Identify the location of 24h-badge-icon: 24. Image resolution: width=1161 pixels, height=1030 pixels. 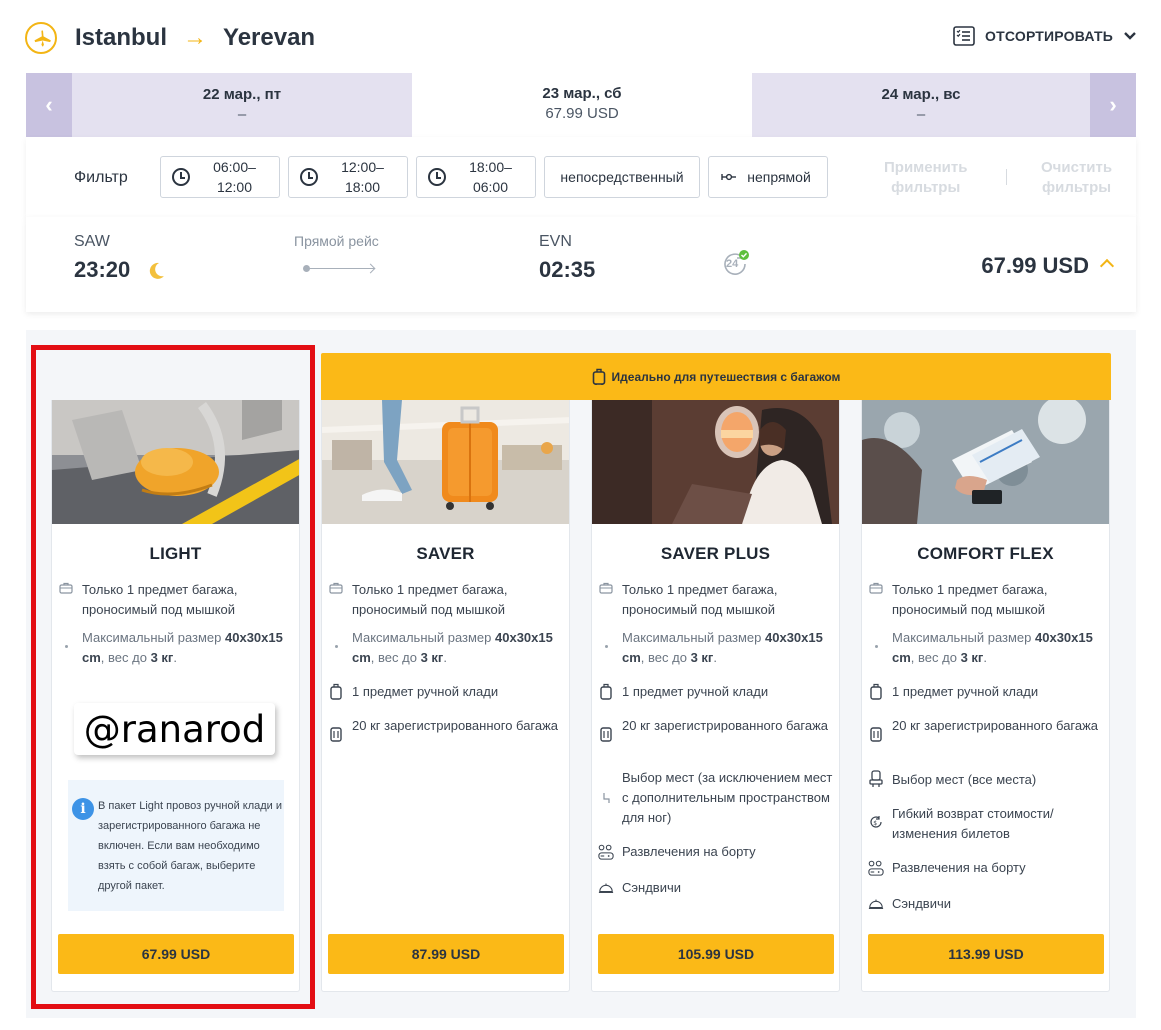
(735, 264).